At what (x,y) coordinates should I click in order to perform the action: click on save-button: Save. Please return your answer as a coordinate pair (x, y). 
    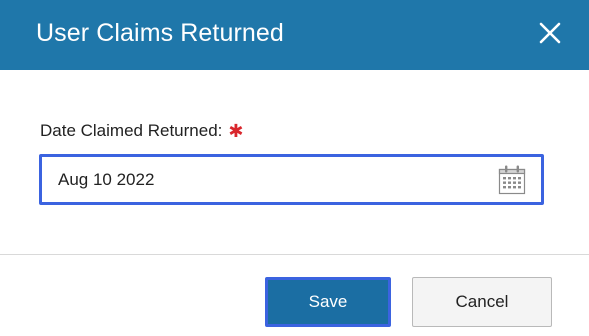
    Looking at the image, I should click on (328, 302).